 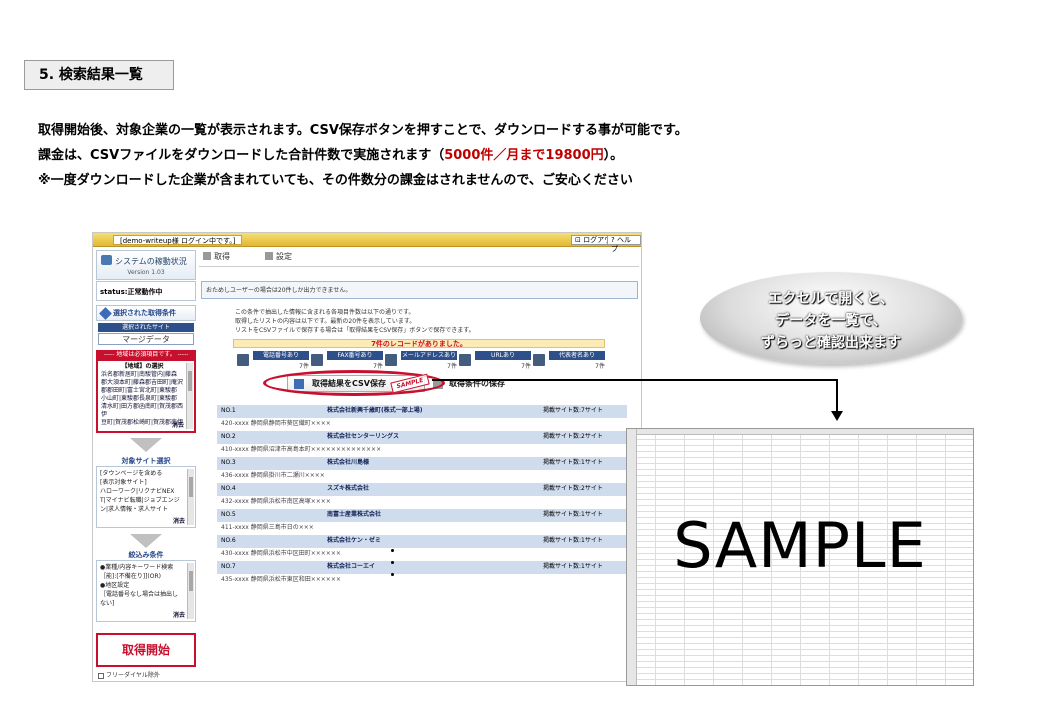 I want to click on ellipsis-icon, so click(x=394, y=567).